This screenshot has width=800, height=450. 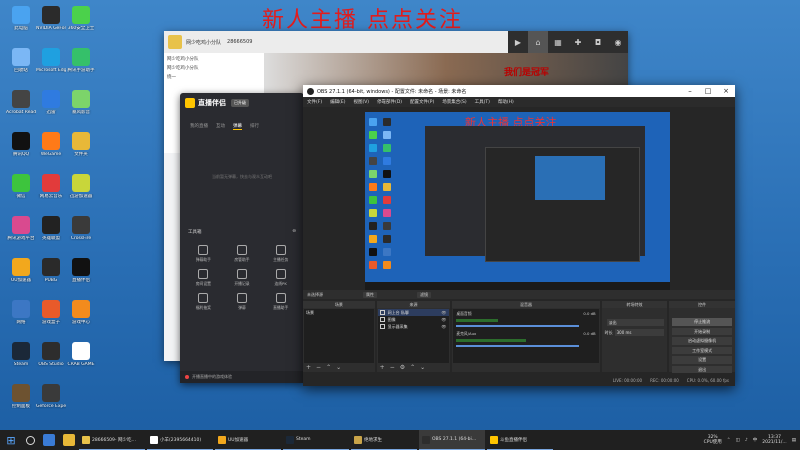 I want to click on home-icon: ⌂, so click(x=538, y=42).